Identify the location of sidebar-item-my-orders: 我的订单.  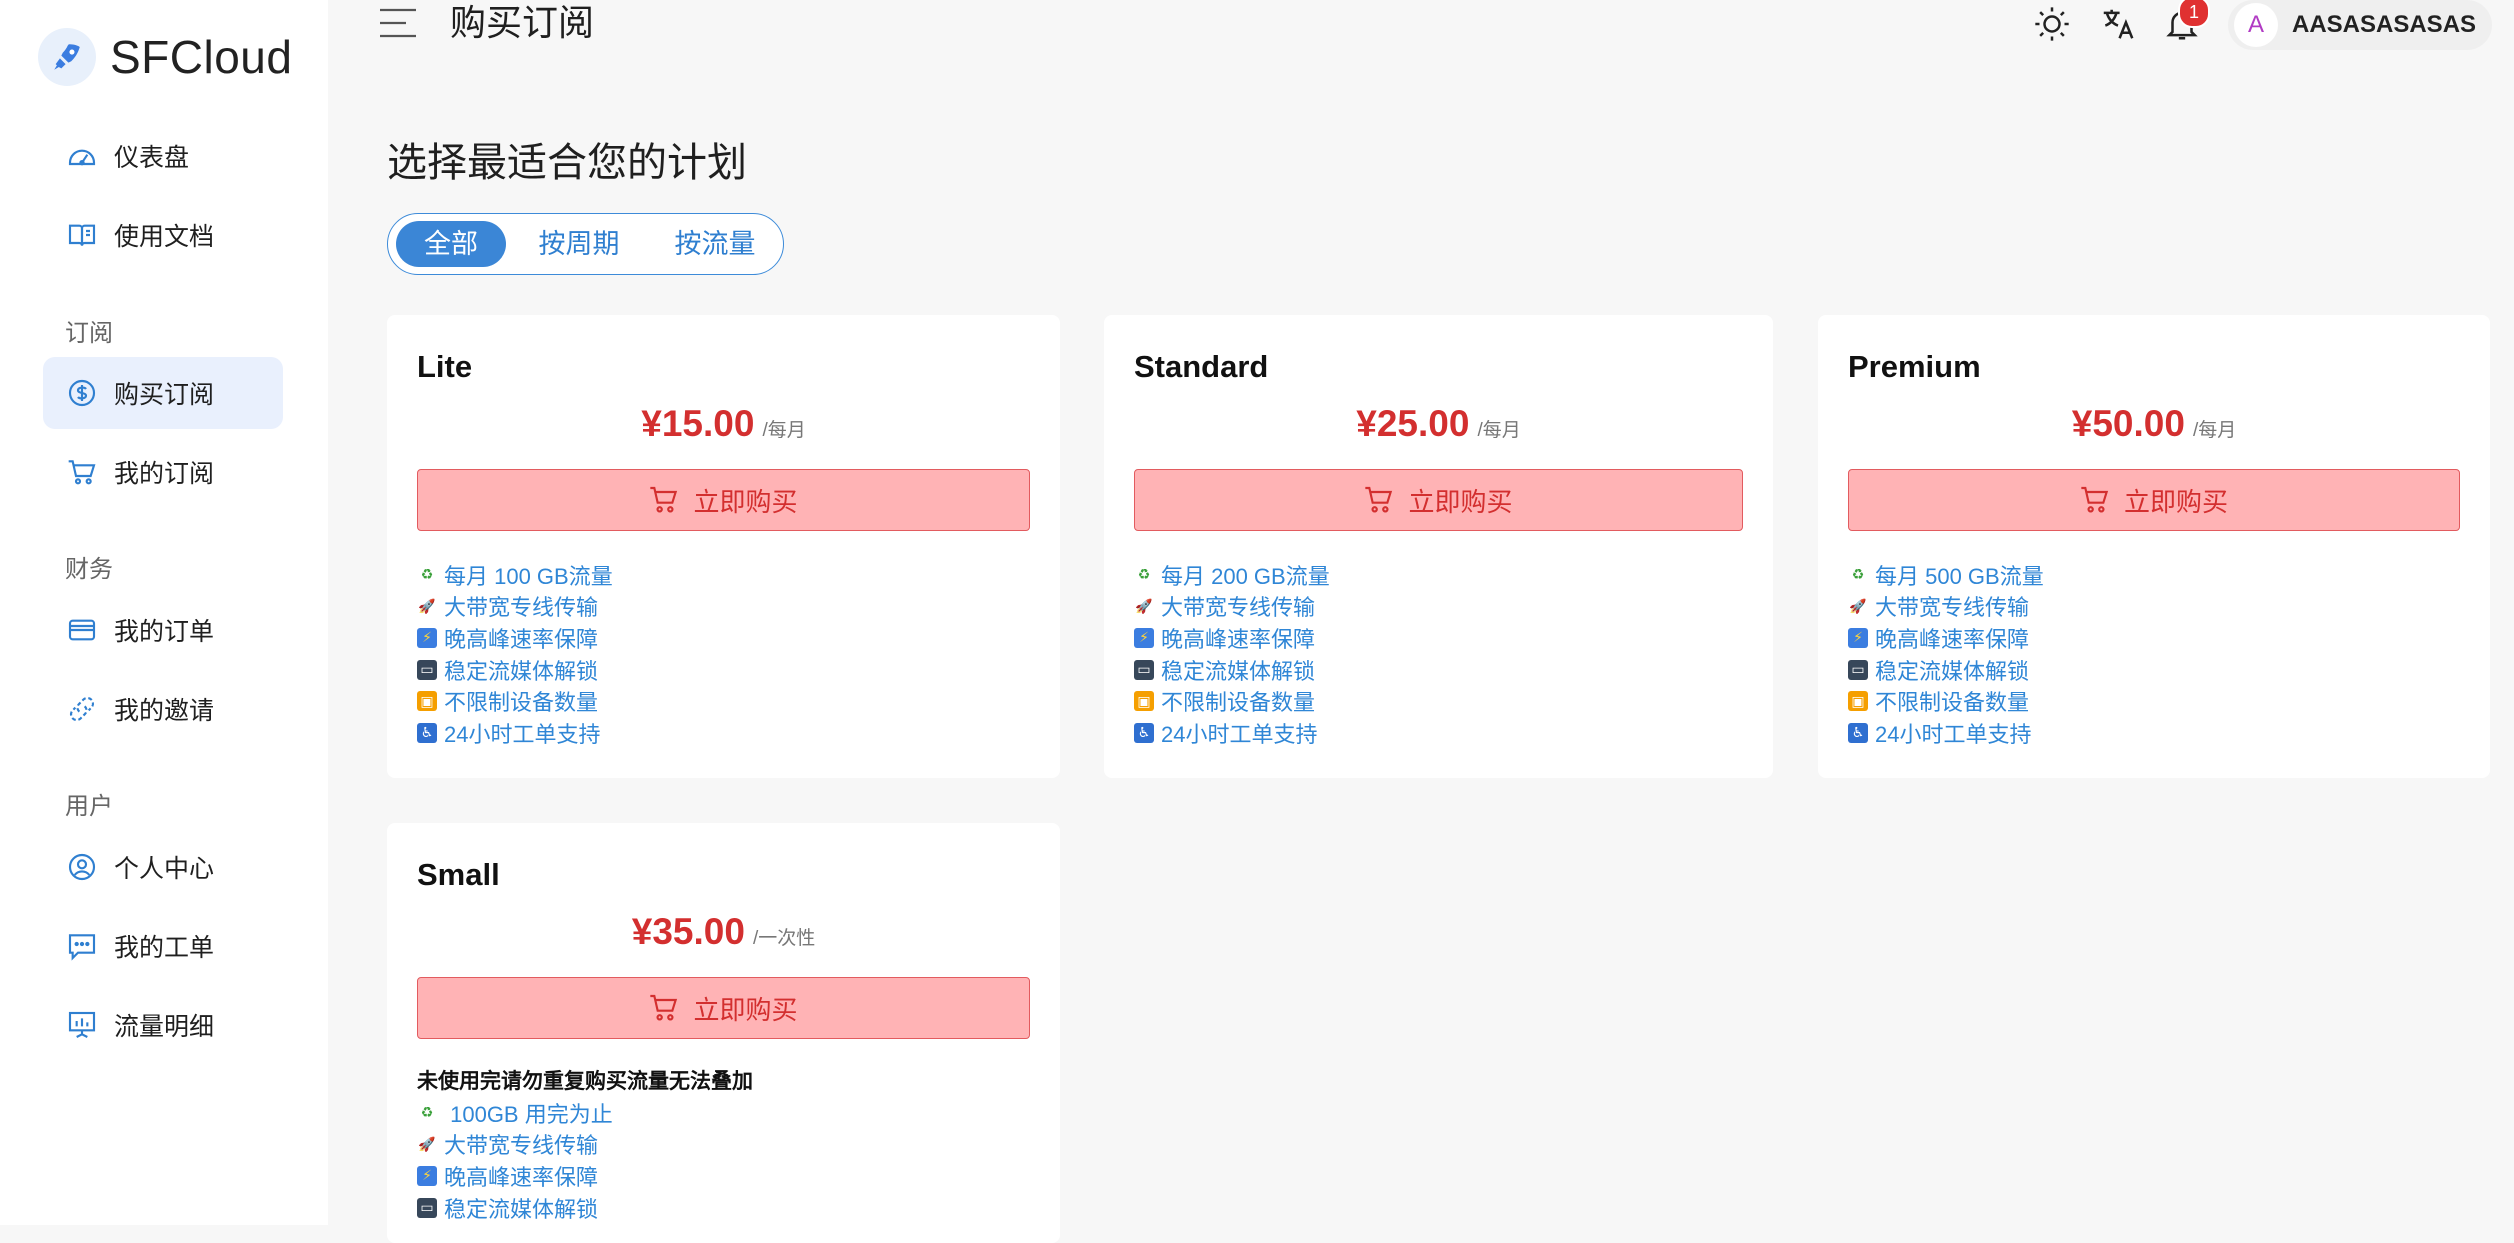
(163, 630).